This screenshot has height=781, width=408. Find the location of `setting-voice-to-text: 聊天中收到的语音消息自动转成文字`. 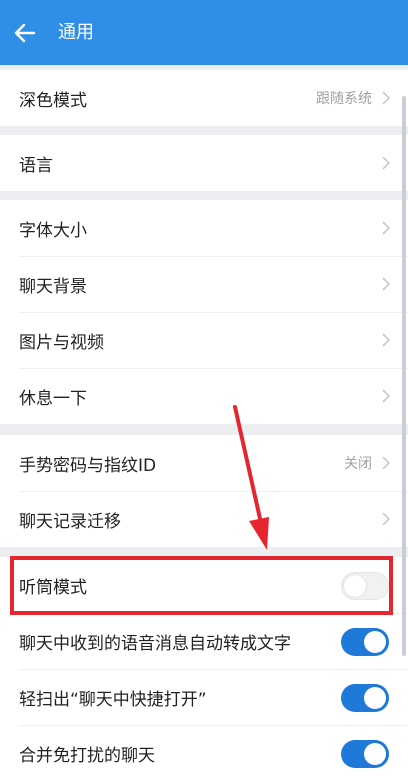

setting-voice-to-text: 聊天中收到的语音消息自动转成文字 is located at coordinates (204, 641).